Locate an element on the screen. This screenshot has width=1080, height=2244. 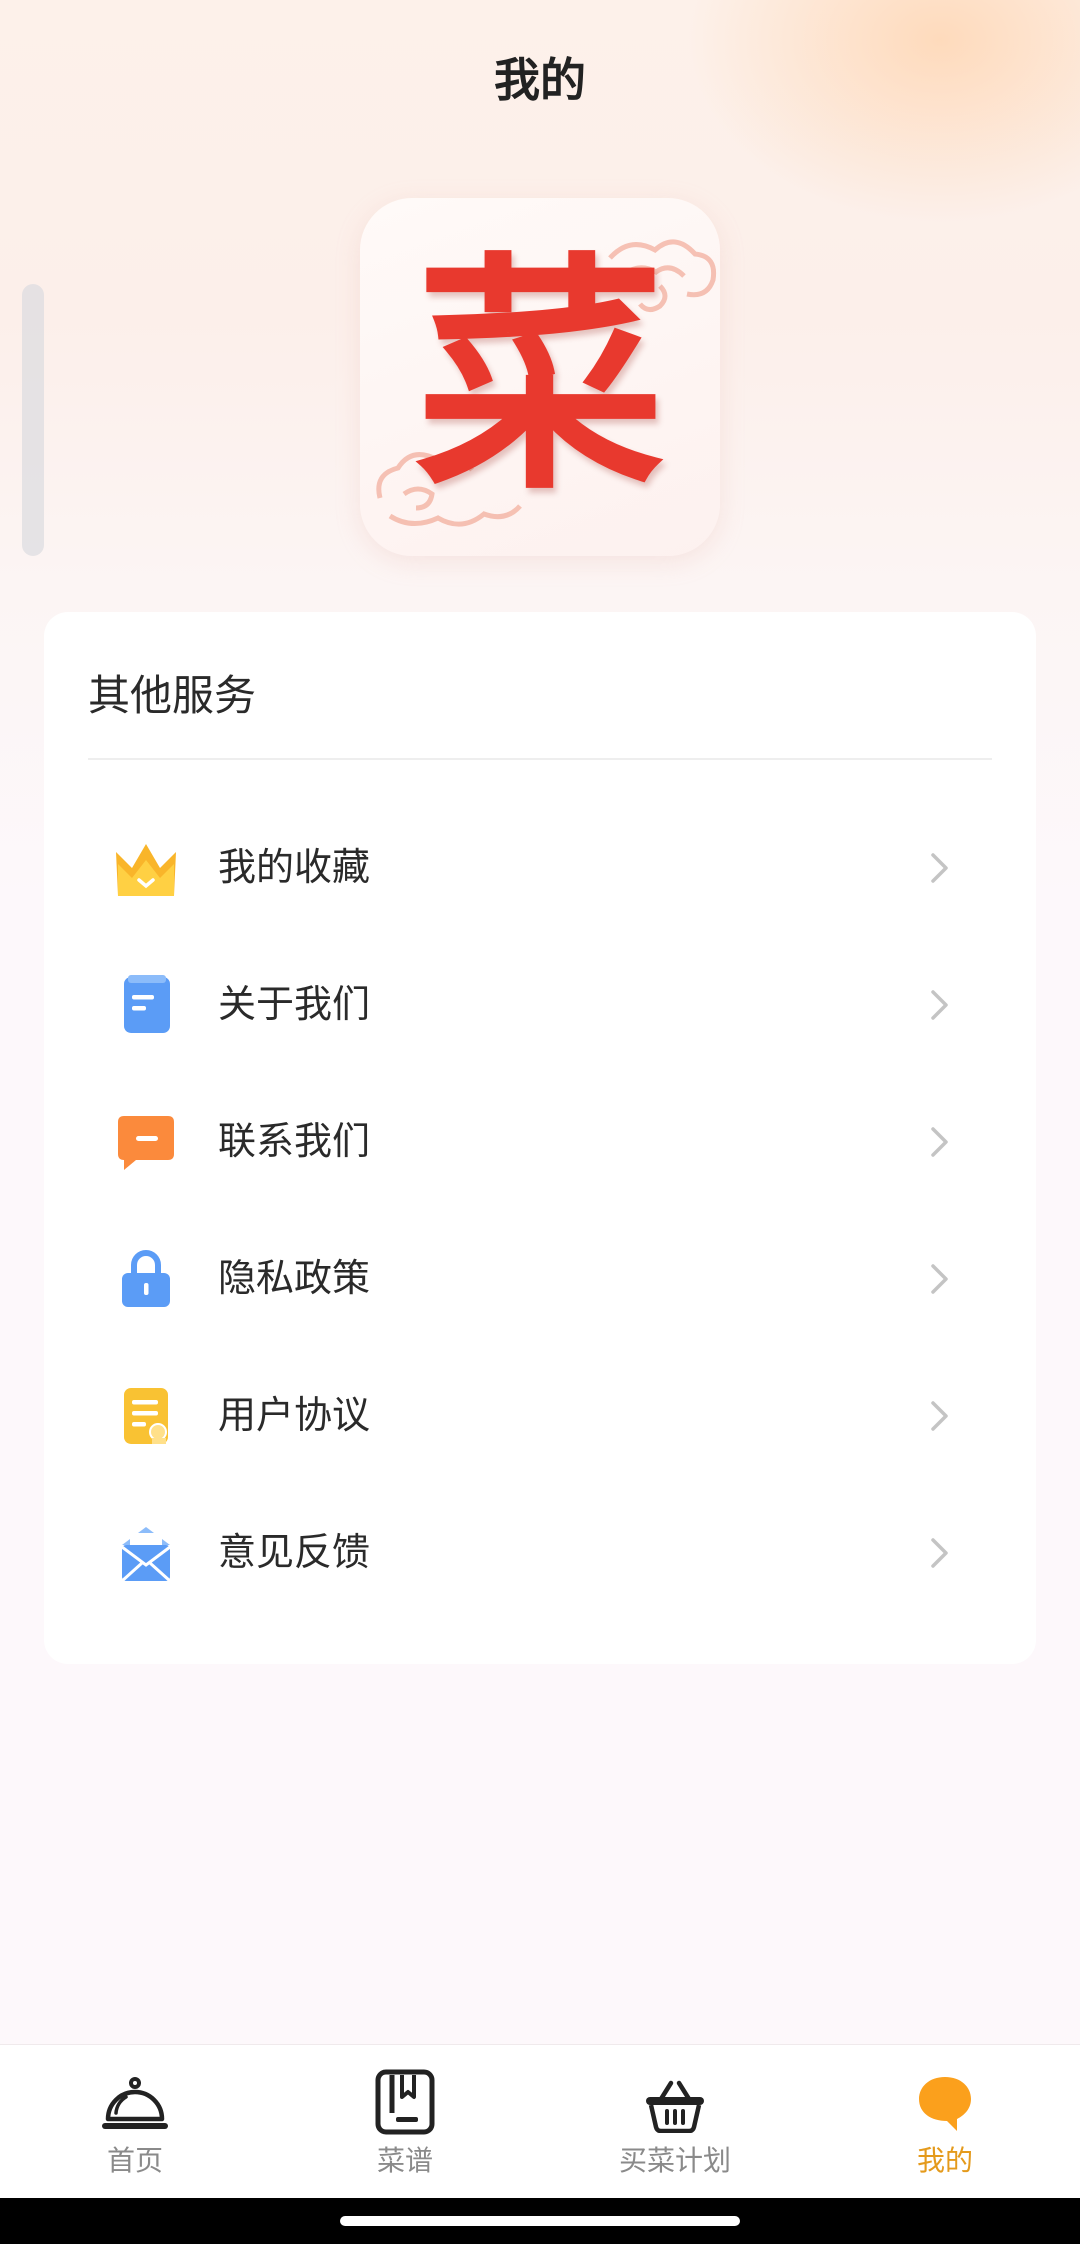
menu-item-label: 我的收藏 is located at coordinates (294, 867).